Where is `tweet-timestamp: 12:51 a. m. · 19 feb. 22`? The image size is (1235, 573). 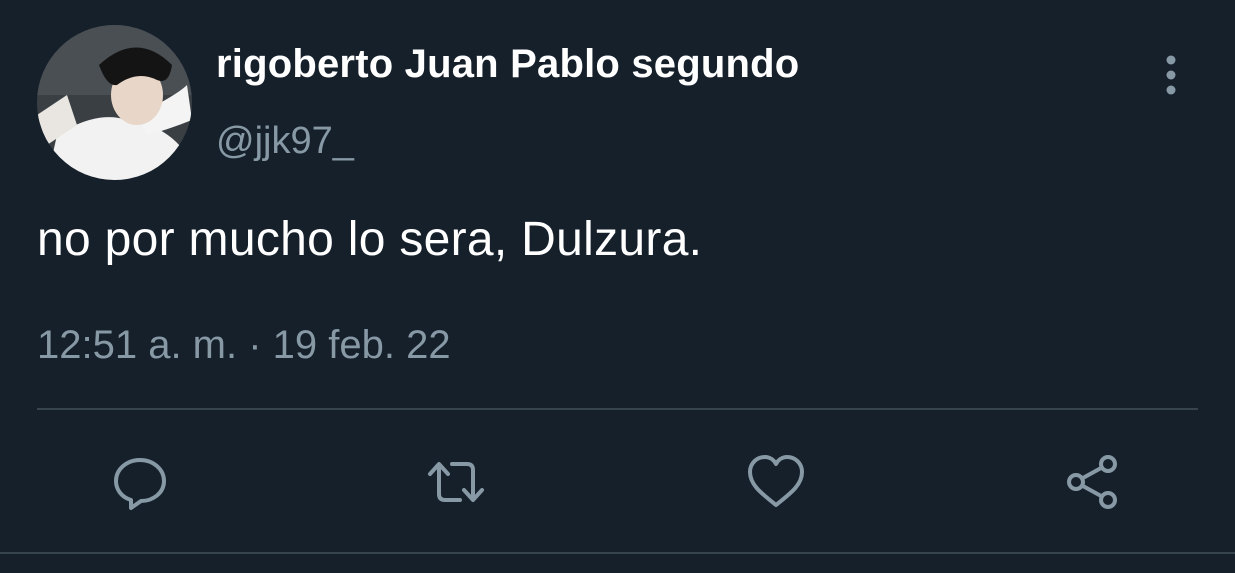
tweet-timestamp: 12:51 a. m. · 19 feb. 22 is located at coordinates (244, 345).